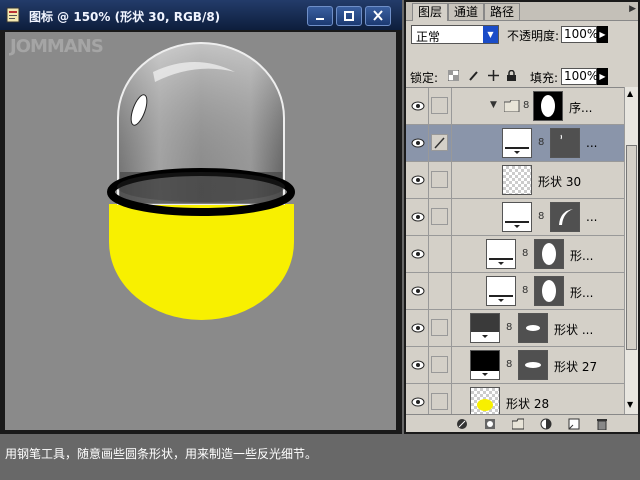 The width and height of the screenshot is (640, 480). I want to click on blend-mode-select: 正常 ▼, so click(455, 34).